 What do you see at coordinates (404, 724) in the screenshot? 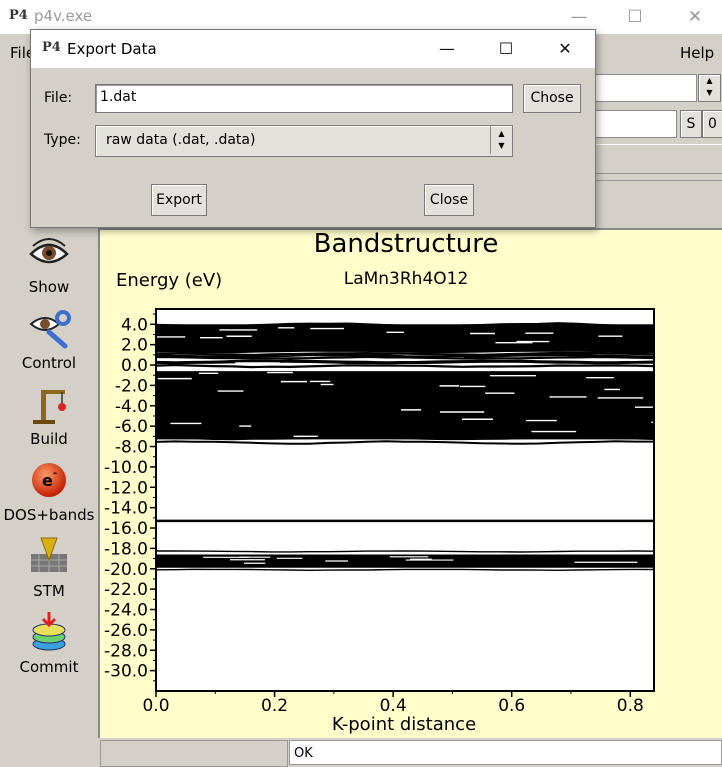
I see `x-axis-label: K-point distance` at bounding box center [404, 724].